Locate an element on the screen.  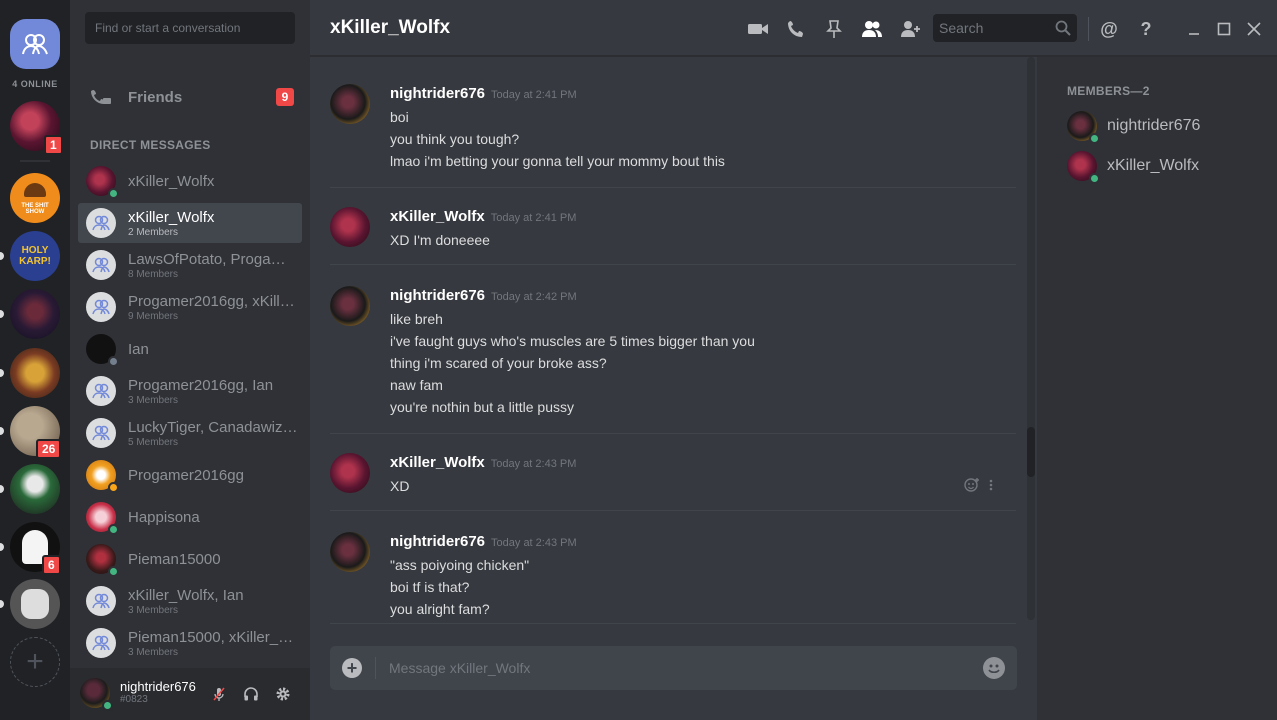
message-text: you alright fam? is located at coordinates (440, 609).